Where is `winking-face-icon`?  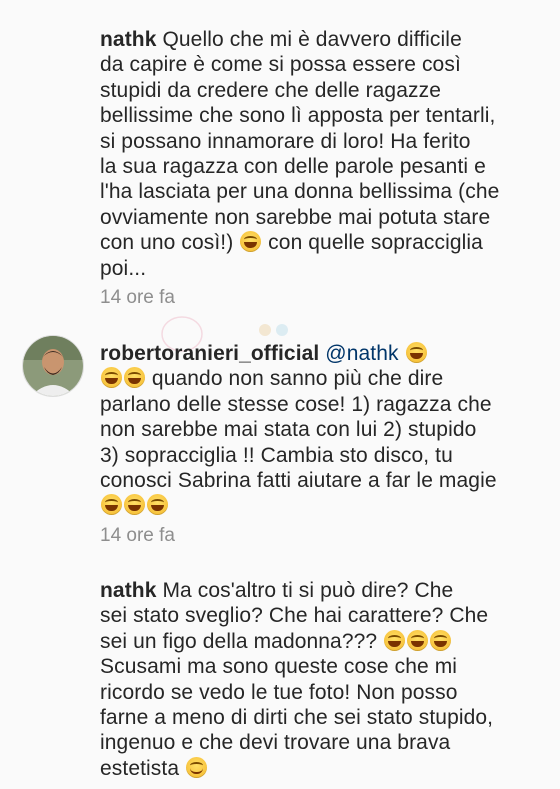 winking-face-icon is located at coordinates (197, 767).